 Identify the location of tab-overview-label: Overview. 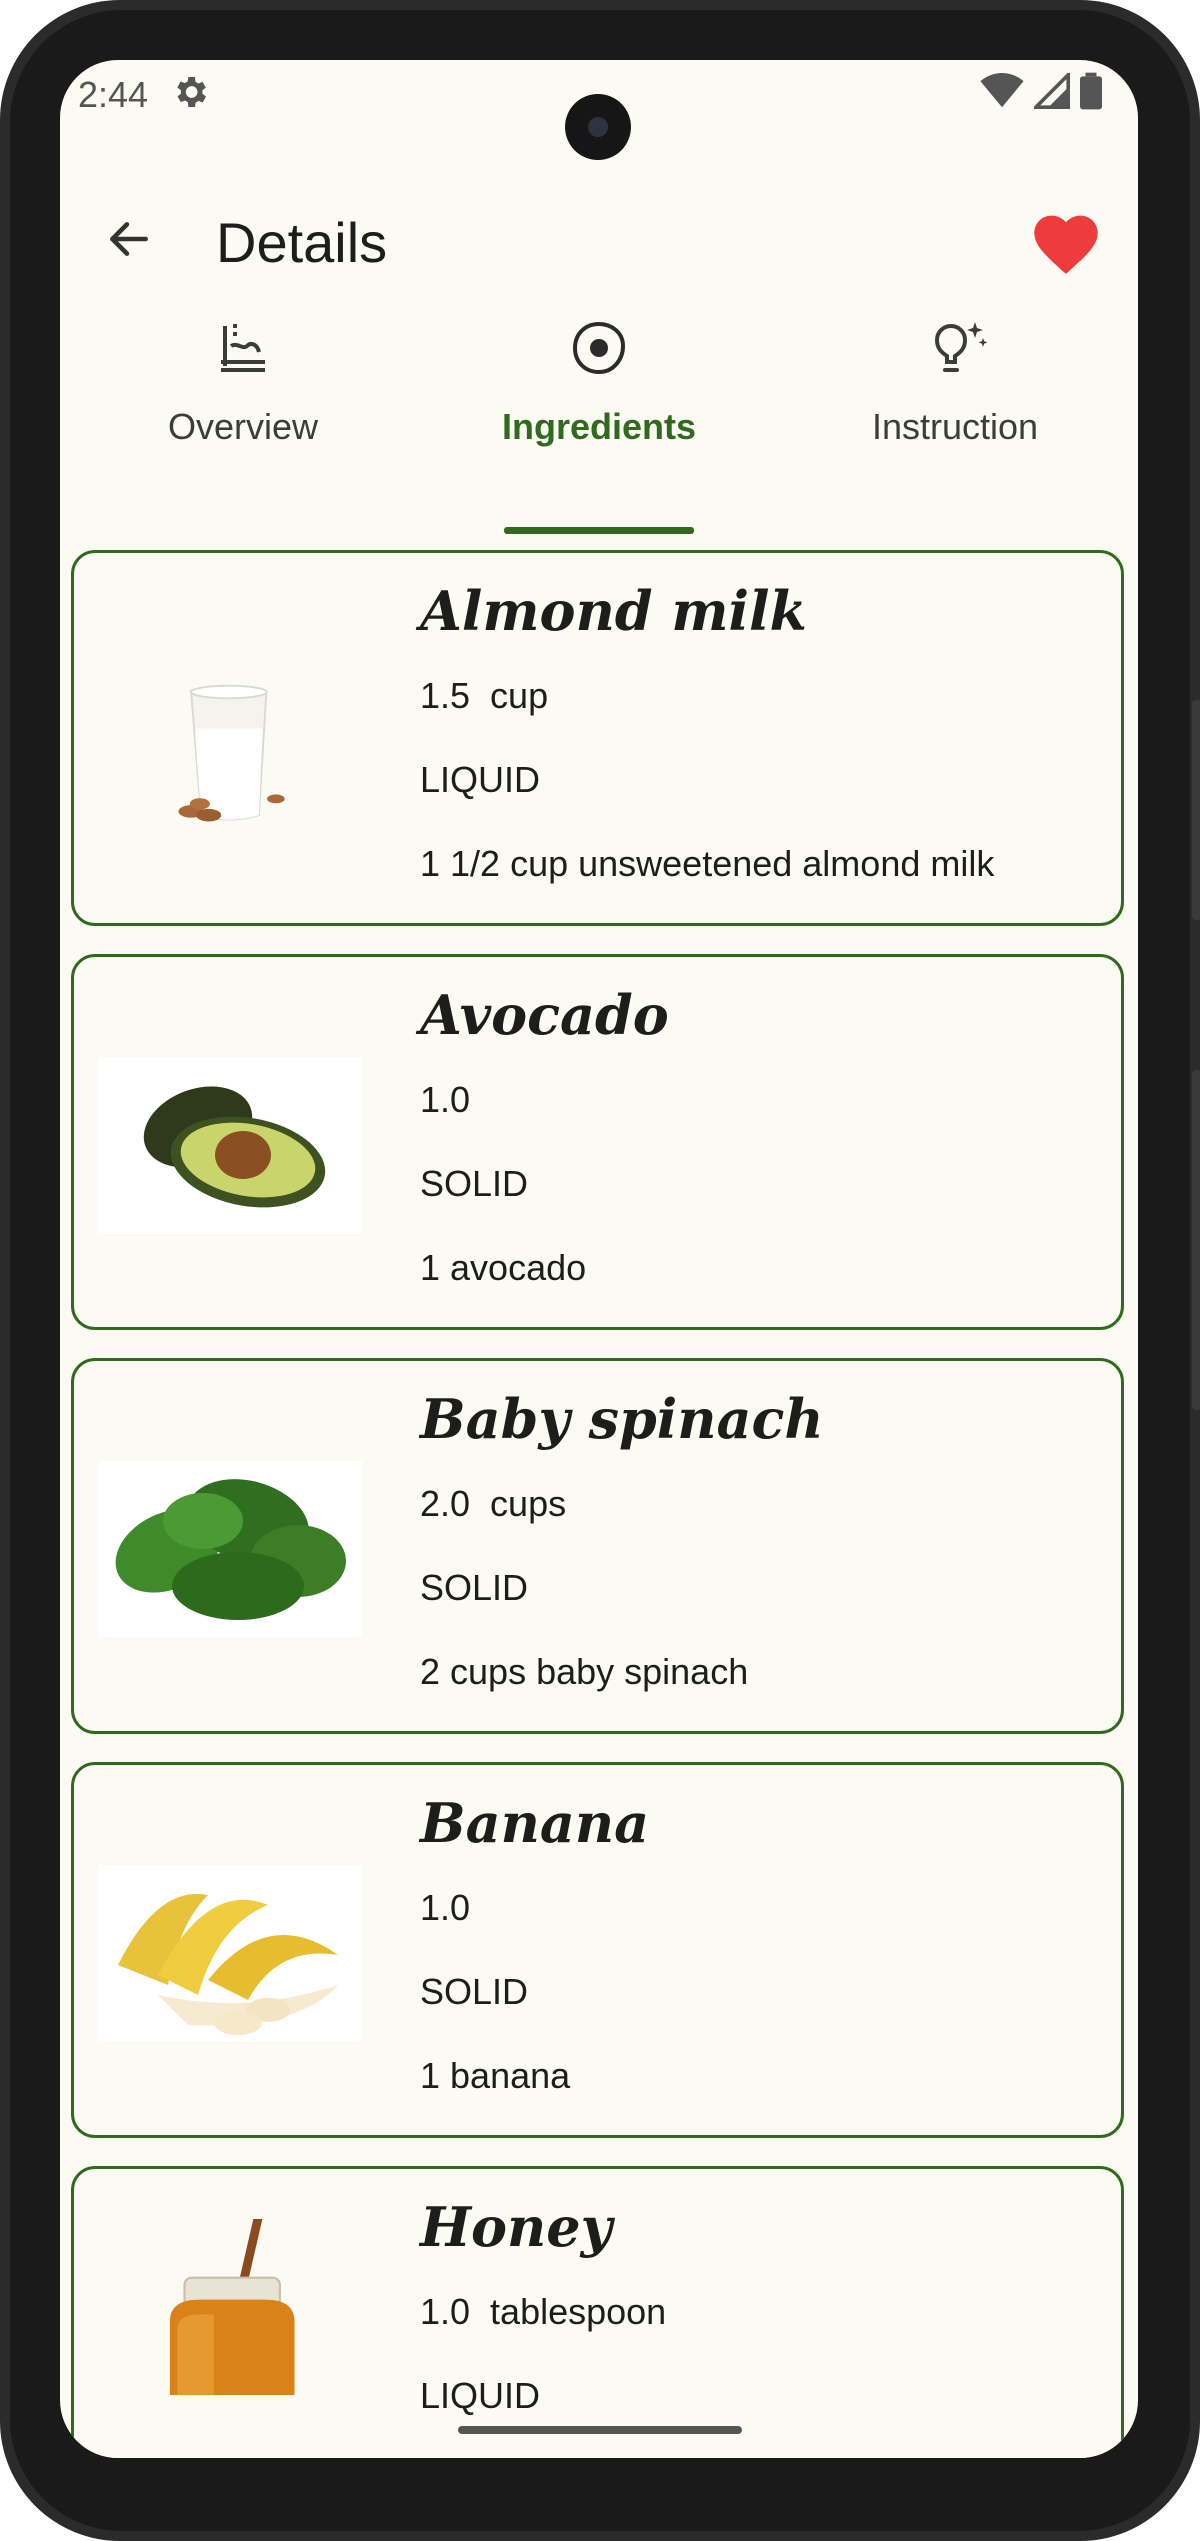
(243, 426).